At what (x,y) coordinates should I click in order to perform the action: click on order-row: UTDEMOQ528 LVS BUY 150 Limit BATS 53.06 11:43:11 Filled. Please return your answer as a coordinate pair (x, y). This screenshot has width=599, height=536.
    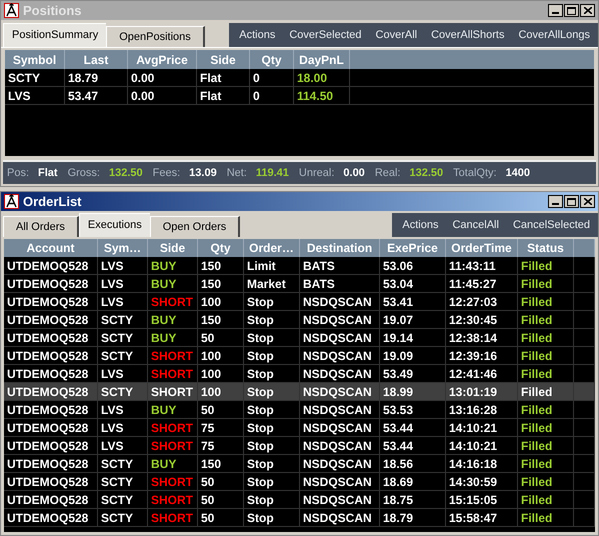
    Looking at the image, I should click on (299, 266).